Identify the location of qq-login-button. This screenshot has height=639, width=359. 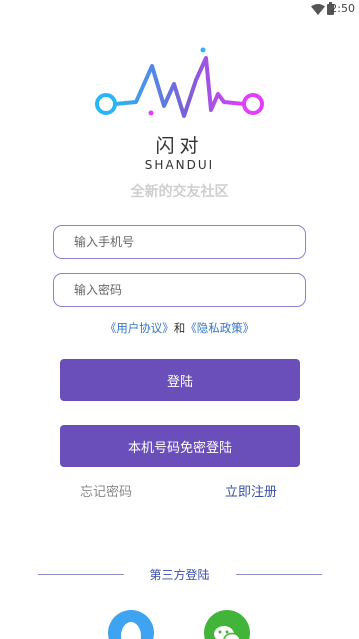
(131, 624).